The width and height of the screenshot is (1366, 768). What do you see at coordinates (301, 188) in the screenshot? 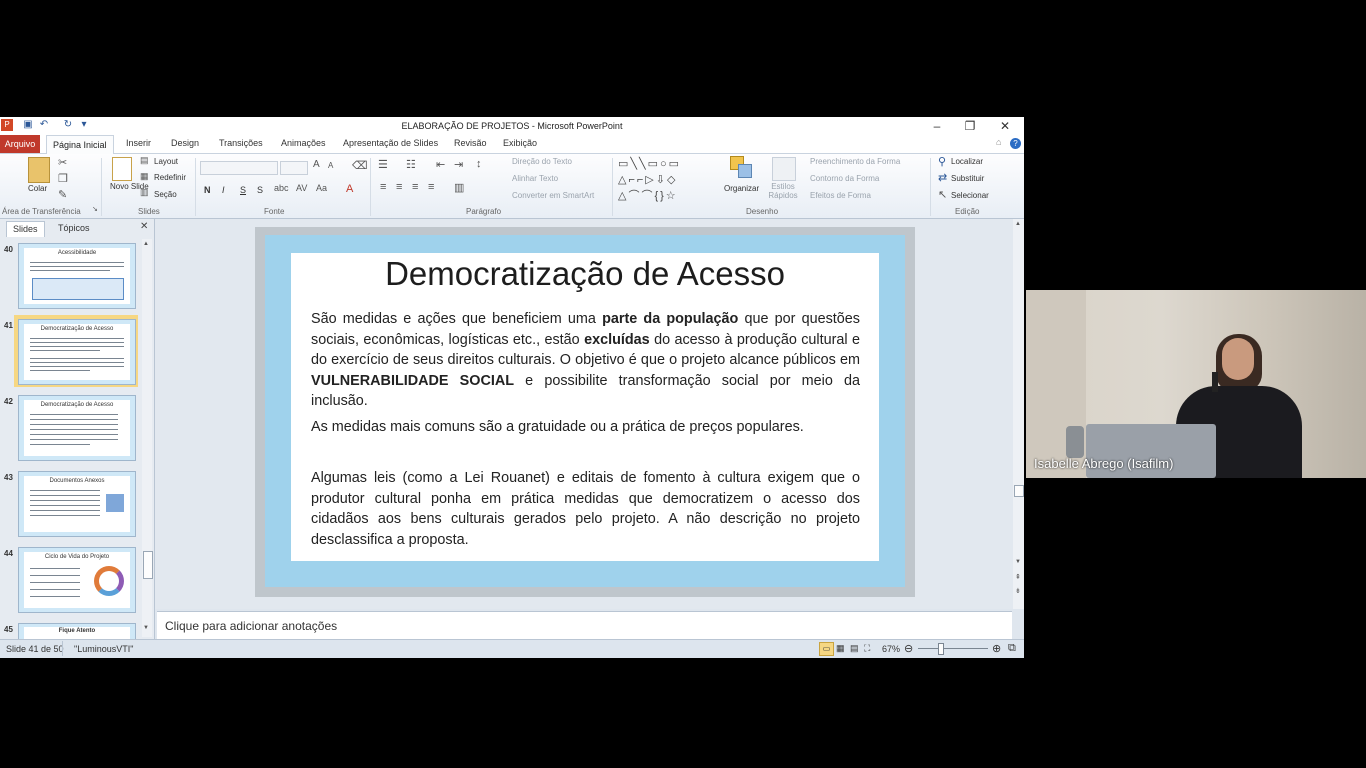
I see `character-spacing-icon: AV` at bounding box center [301, 188].